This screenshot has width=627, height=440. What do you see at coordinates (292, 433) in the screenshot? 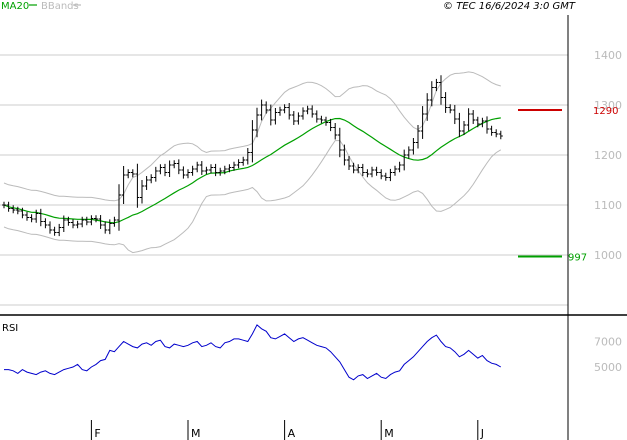
I see `month-tick-label: A` at bounding box center [292, 433].